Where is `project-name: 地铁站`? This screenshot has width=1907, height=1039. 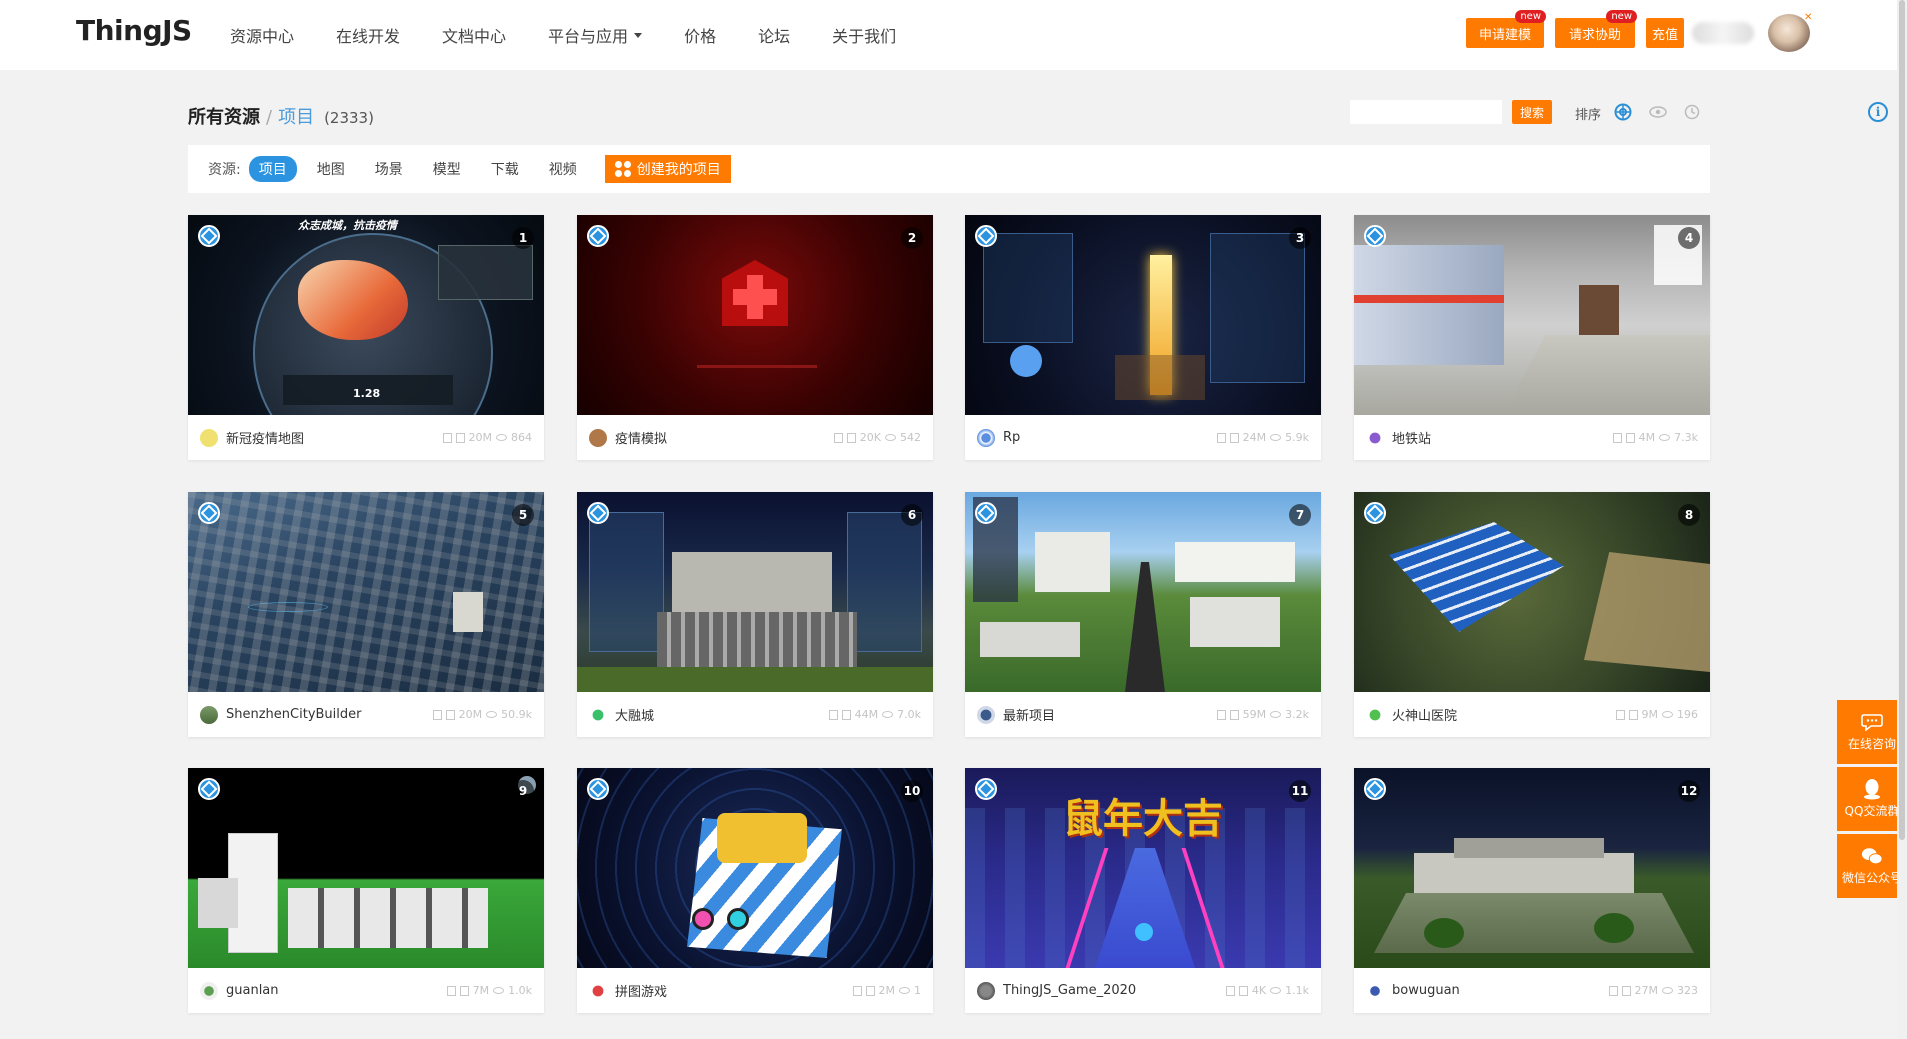 project-name: 地铁站 is located at coordinates (1502, 437).